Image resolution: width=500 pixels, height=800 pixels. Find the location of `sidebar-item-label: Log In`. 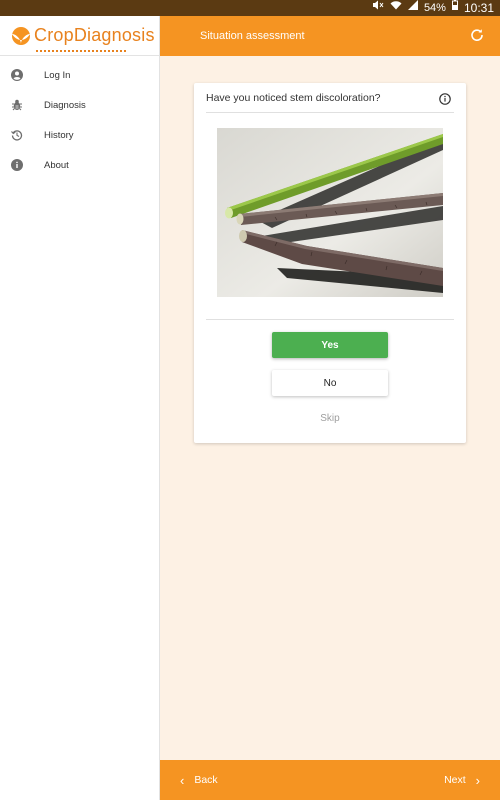

sidebar-item-label: Log In is located at coordinates (57, 75).